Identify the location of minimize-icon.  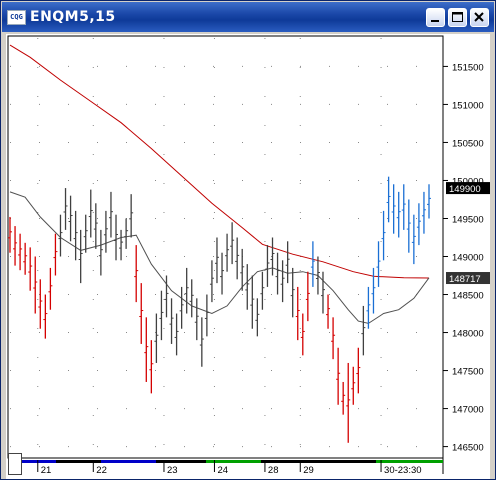
(435, 21).